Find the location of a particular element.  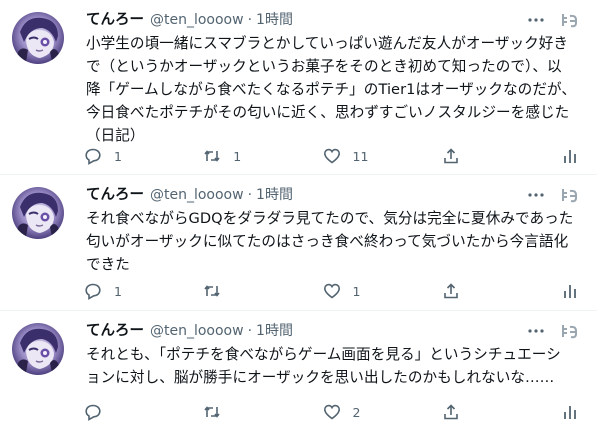

like-count: 1 is located at coordinates (356, 291).